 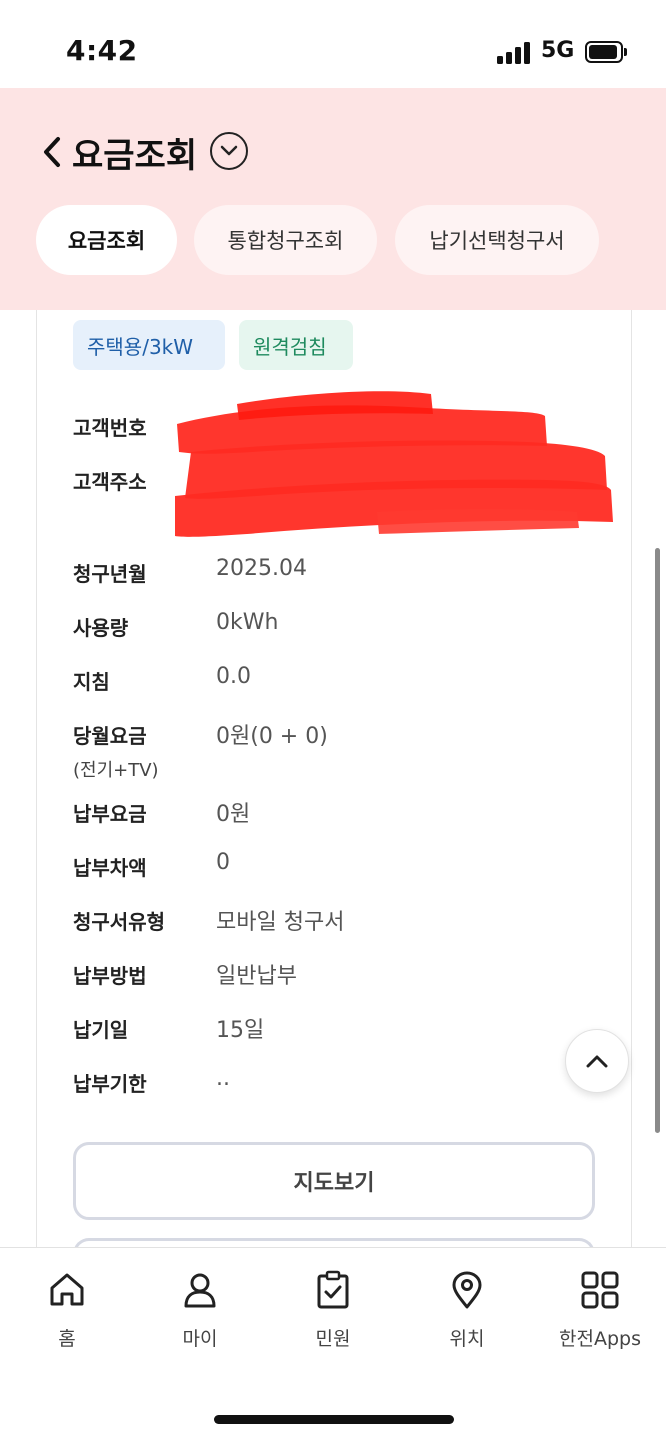 What do you see at coordinates (333, 1339) in the screenshot?
I see `nav-label: 민원` at bounding box center [333, 1339].